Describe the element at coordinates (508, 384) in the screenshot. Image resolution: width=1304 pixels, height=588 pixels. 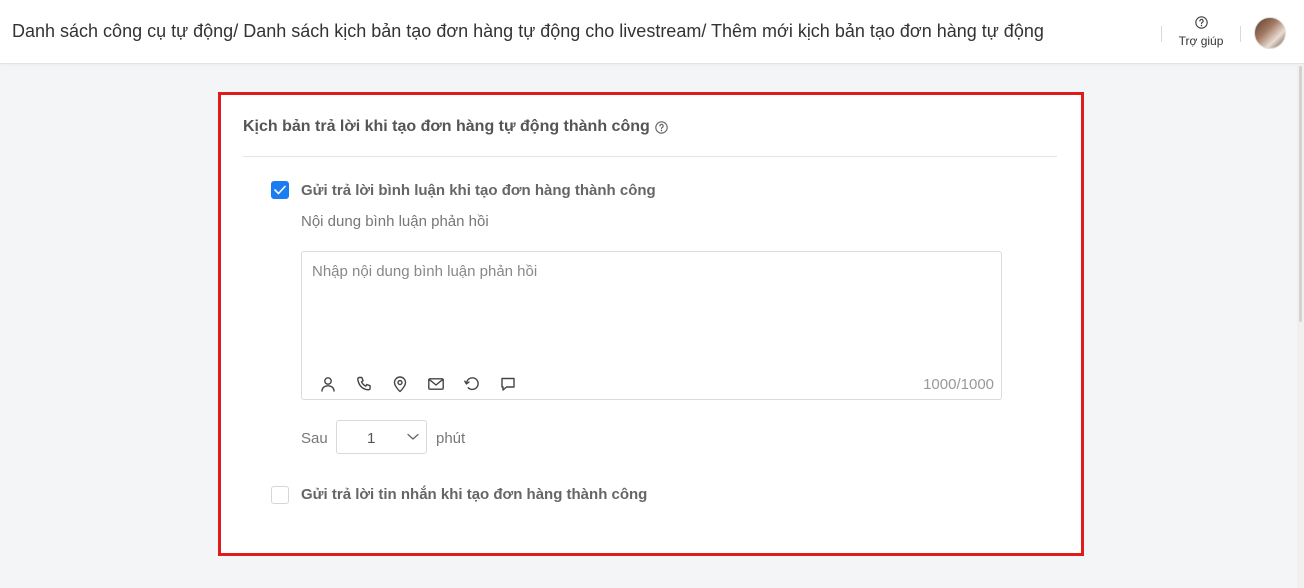
I see `chat-bubble-icon` at that location.